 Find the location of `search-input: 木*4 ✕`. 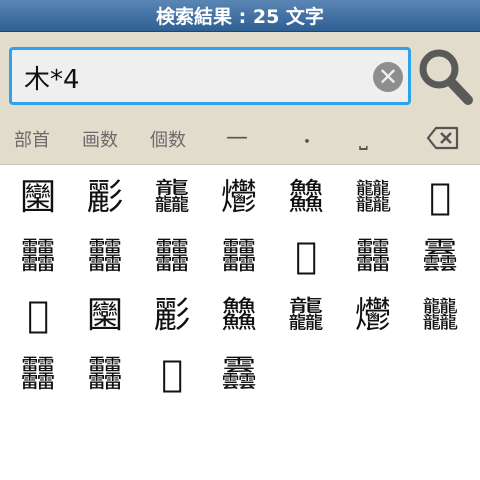

search-input: 木*4 ✕ is located at coordinates (210, 76).